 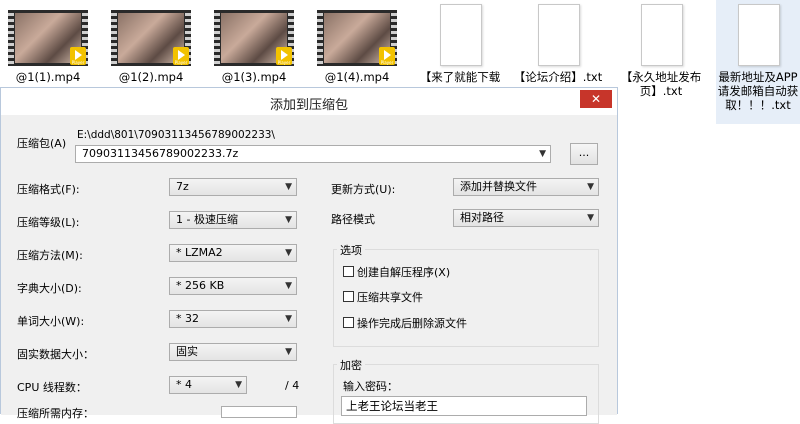 I want to click on encrypt-title: 加密, so click(x=351, y=365).